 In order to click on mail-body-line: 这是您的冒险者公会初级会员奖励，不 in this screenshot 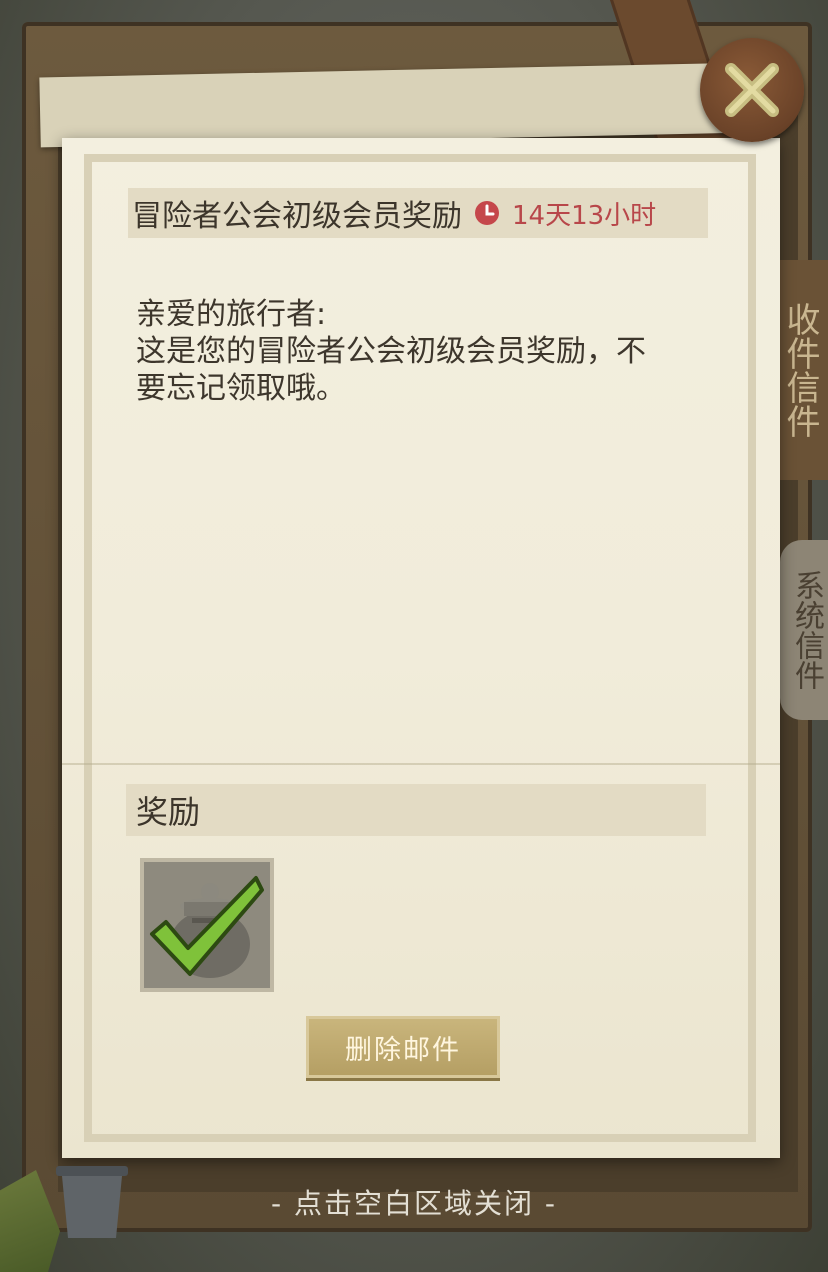, I will do `click(391, 351)`.